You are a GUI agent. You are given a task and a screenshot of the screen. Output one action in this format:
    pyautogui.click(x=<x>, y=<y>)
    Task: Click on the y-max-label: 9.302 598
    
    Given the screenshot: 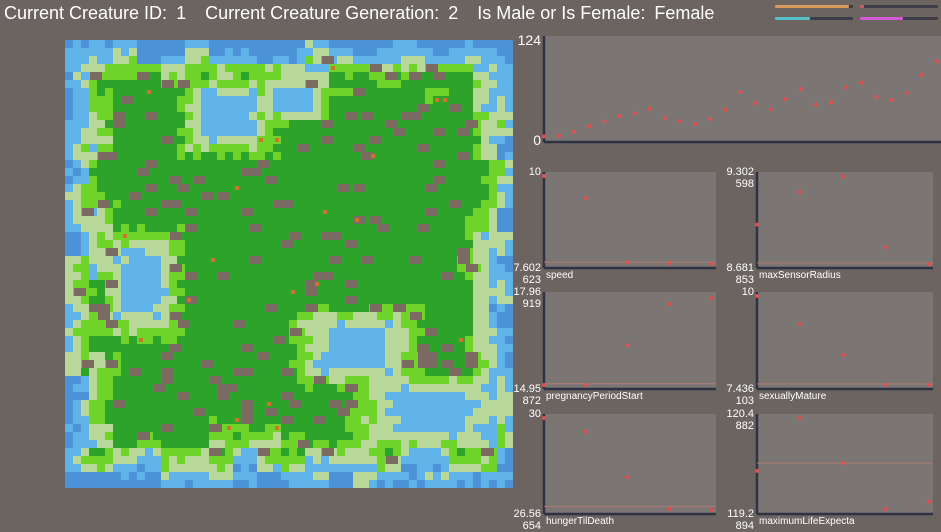 What is the action you would take?
    pyautogui.click(x=740, y=178)
    